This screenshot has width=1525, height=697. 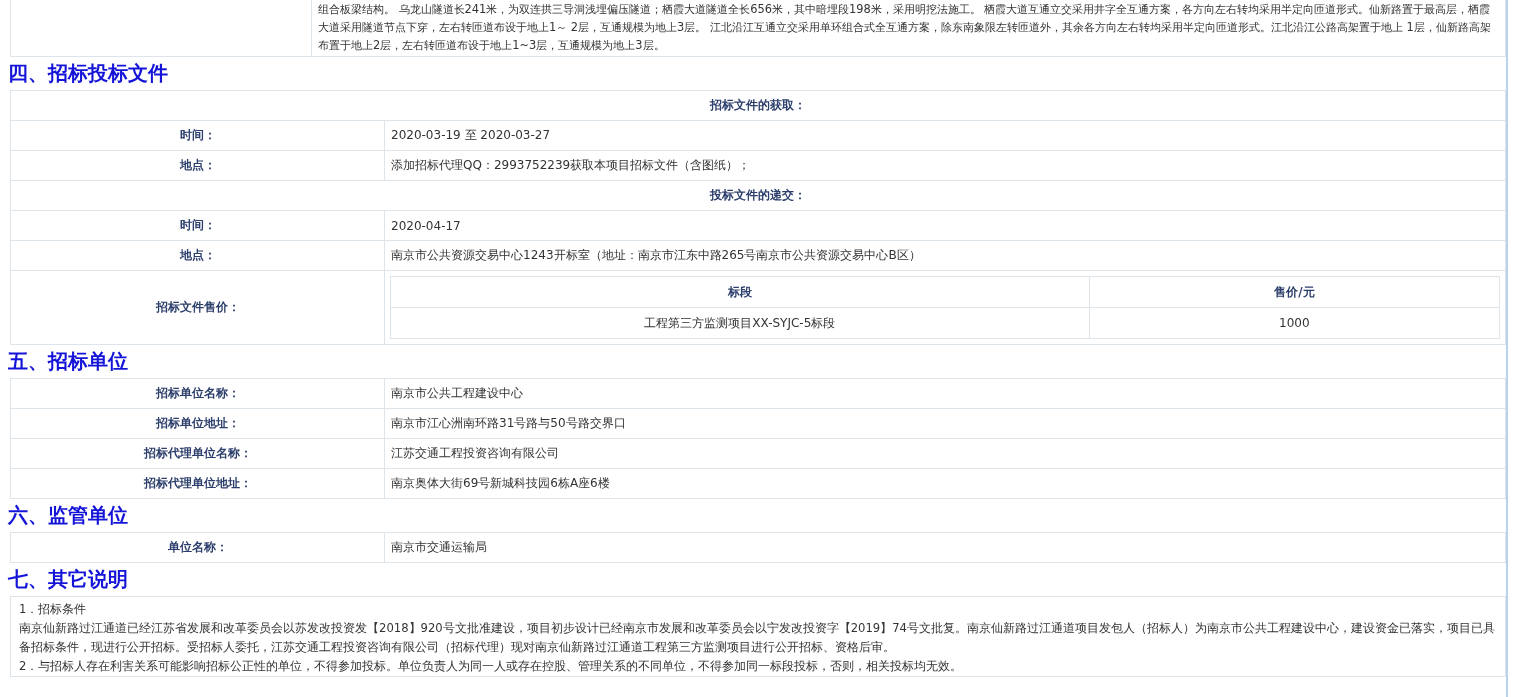 What do you see at coordinates (197, 423) in the screenshot?
I see `field-label: 招标单位地址：` at bounding box center [197, 423].